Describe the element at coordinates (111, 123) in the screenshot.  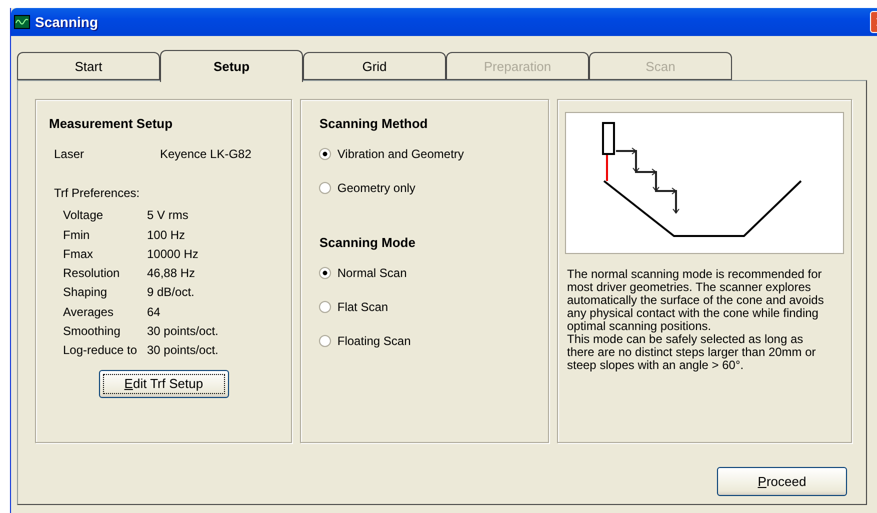
I see `group-heading: Measurement Setup` at that location.